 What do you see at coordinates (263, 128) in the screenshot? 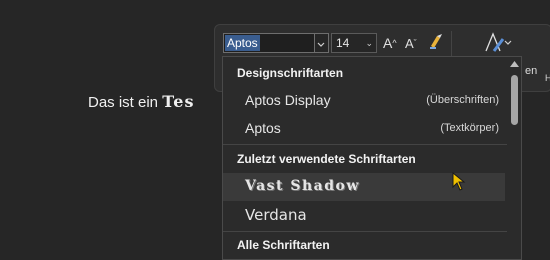
I see `font-option-name: Aptos` at bounding box center [263, 128].